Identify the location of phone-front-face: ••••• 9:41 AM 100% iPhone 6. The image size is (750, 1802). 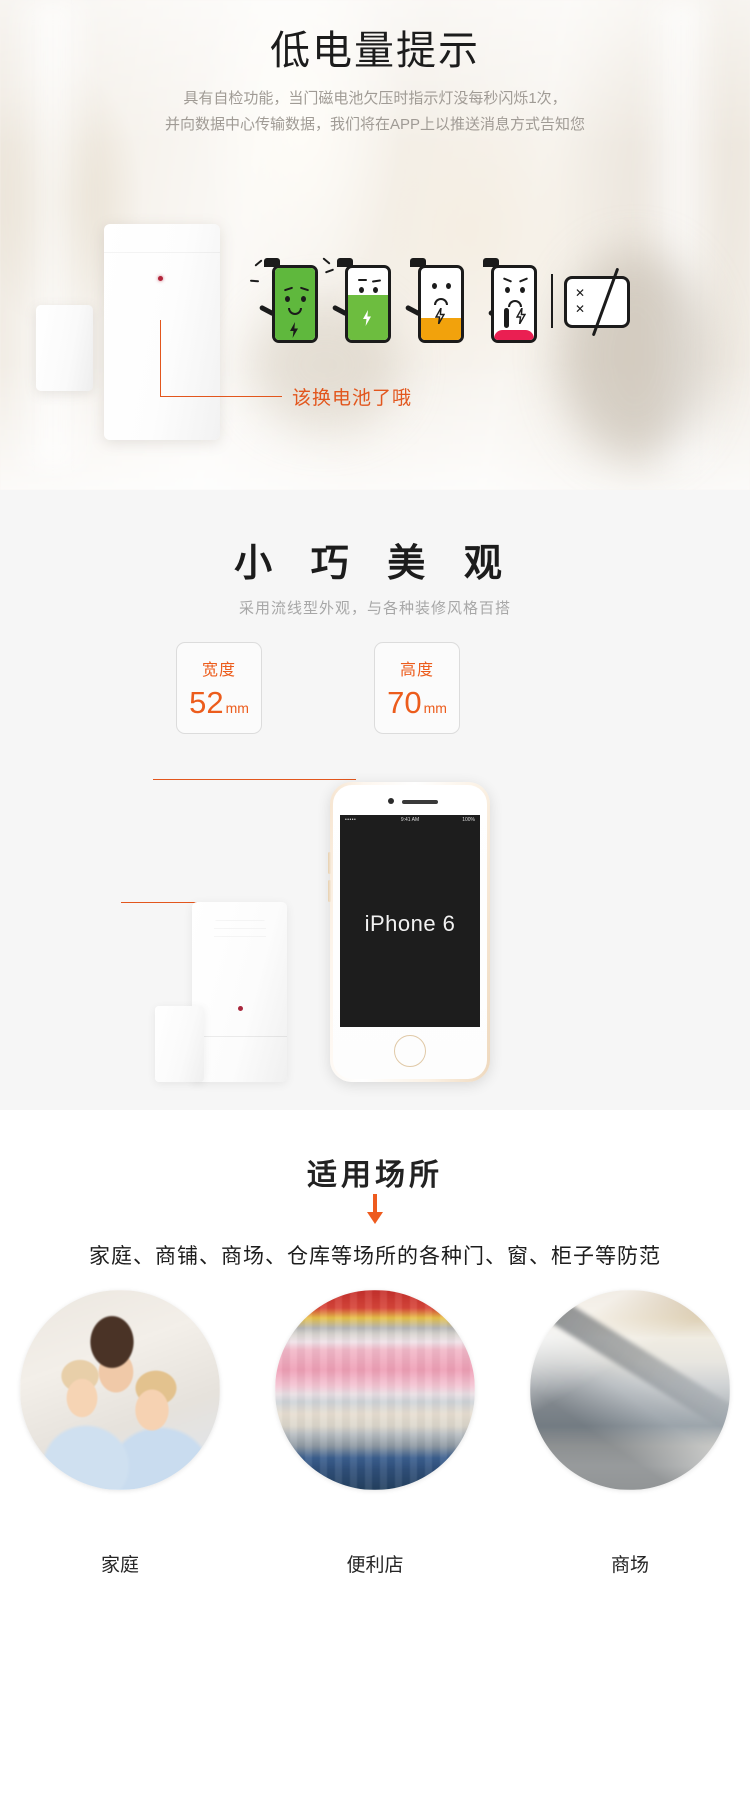
(410, 932).